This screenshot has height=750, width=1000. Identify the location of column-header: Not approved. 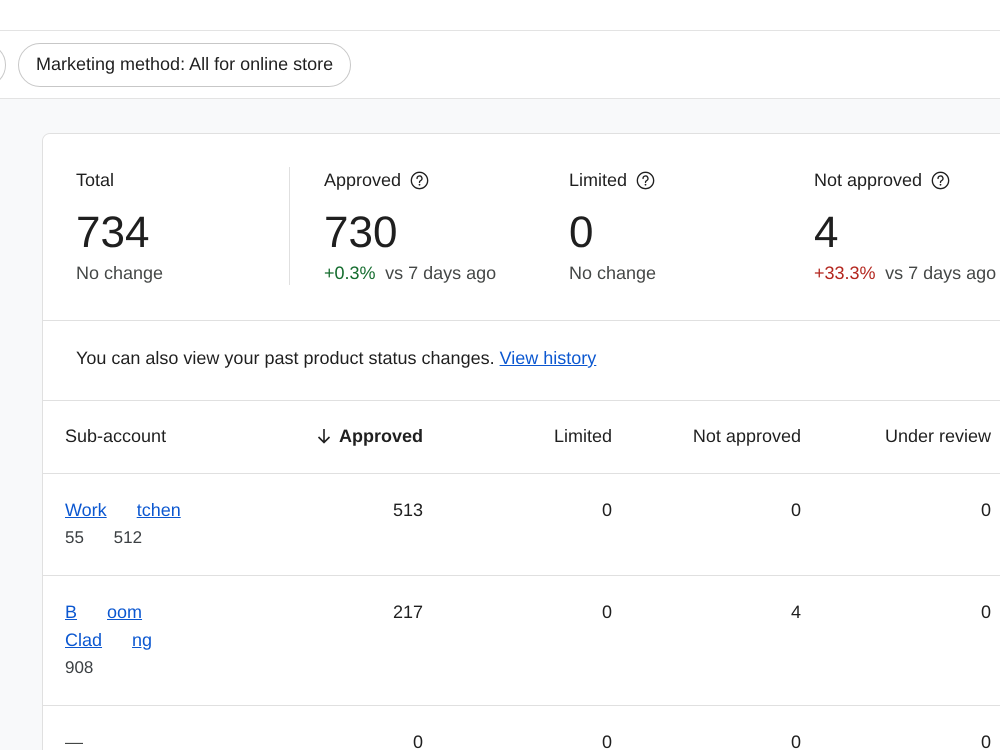
(746, 436).